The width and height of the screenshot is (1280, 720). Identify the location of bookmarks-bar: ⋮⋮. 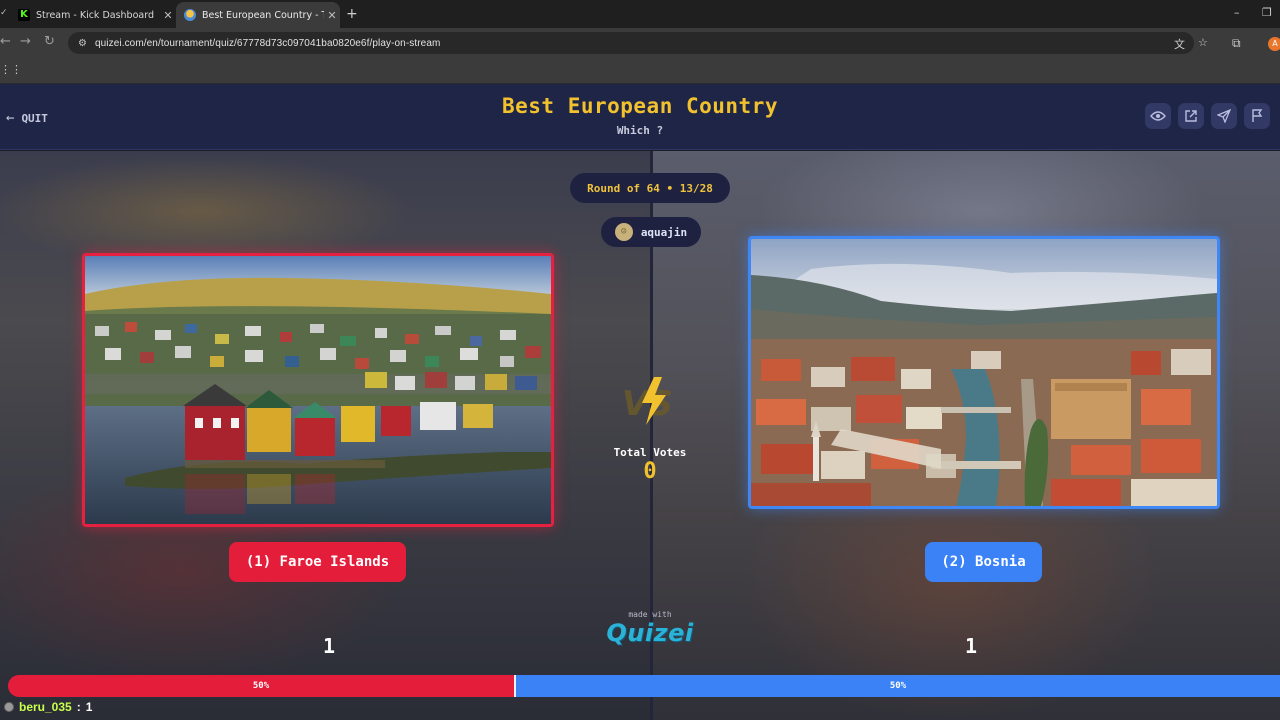
(640, 71).